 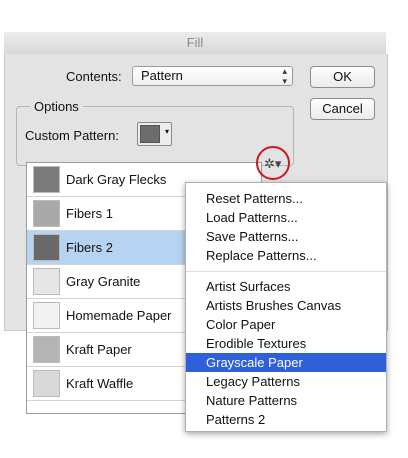 What do you see at coordinates (94, 76) in the screenshot?
I see `contents-label: Contents:` at bounding box center [94, 76].